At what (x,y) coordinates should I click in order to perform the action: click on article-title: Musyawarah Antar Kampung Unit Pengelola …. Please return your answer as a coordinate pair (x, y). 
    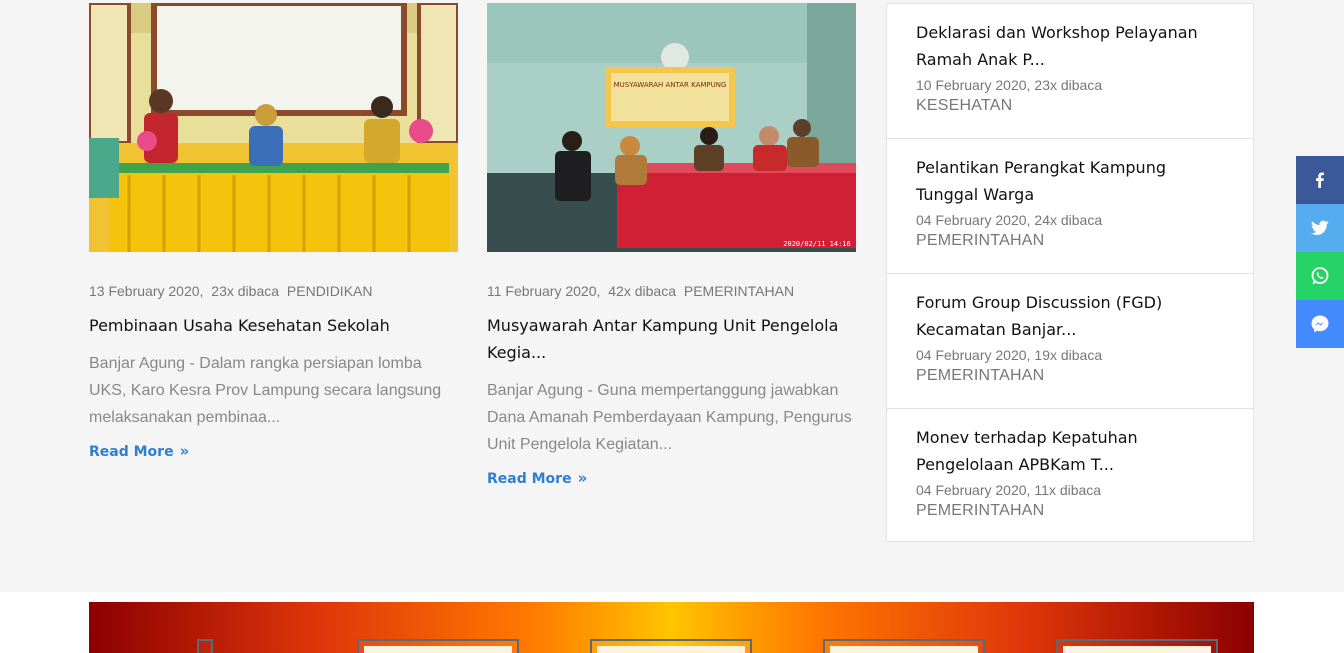
    Looking at the image, I should click on (671, 339).